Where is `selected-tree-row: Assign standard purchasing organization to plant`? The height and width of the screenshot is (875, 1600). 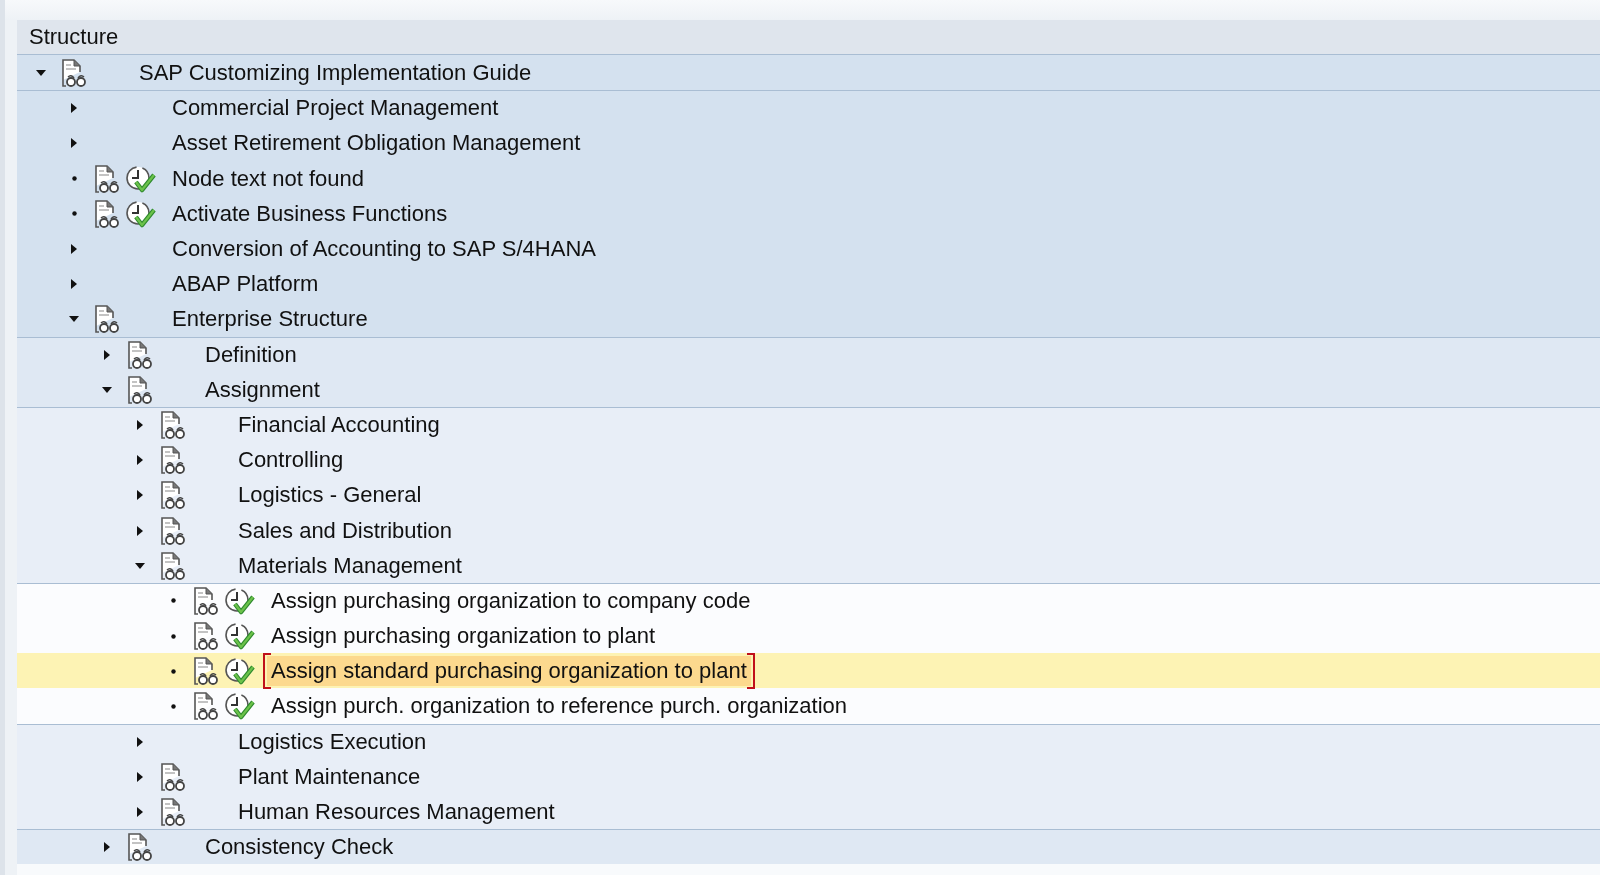 selected-tree-row: Assign standard purchasing organization to plant is located at coordinates (808, 671).